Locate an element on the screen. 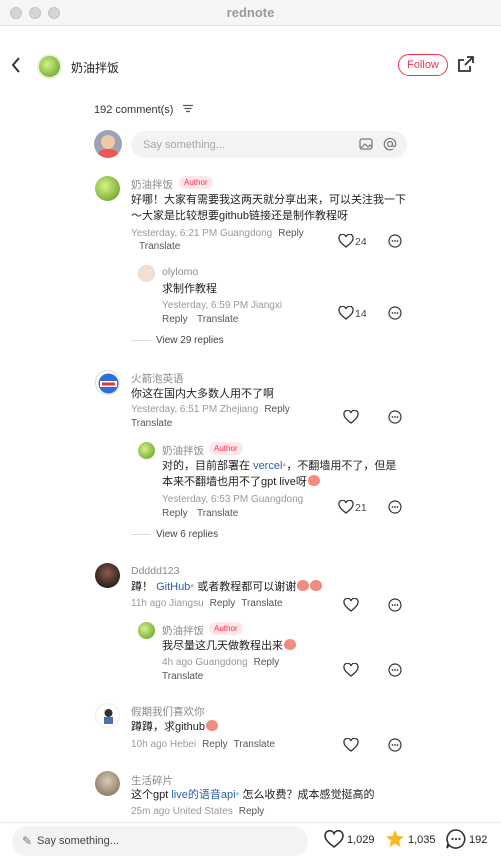  share-icon is located at coordinates (466, 64).